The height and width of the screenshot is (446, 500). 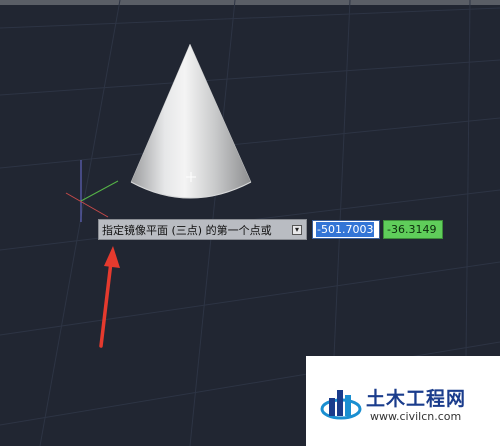 I want to click on x-coordinate-input: -501.7003, so click(x=346, y=229).